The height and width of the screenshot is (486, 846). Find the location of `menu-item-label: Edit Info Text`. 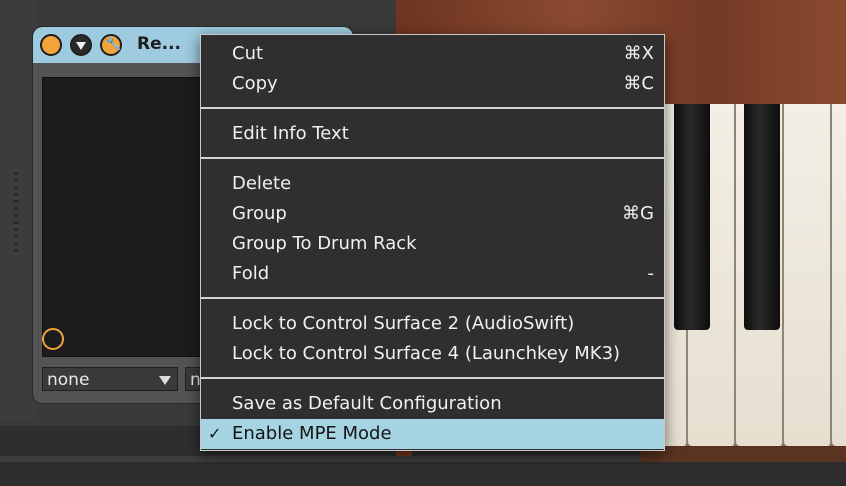

menu-item-label: Edit Info Text is located at coordinates (290, 133).